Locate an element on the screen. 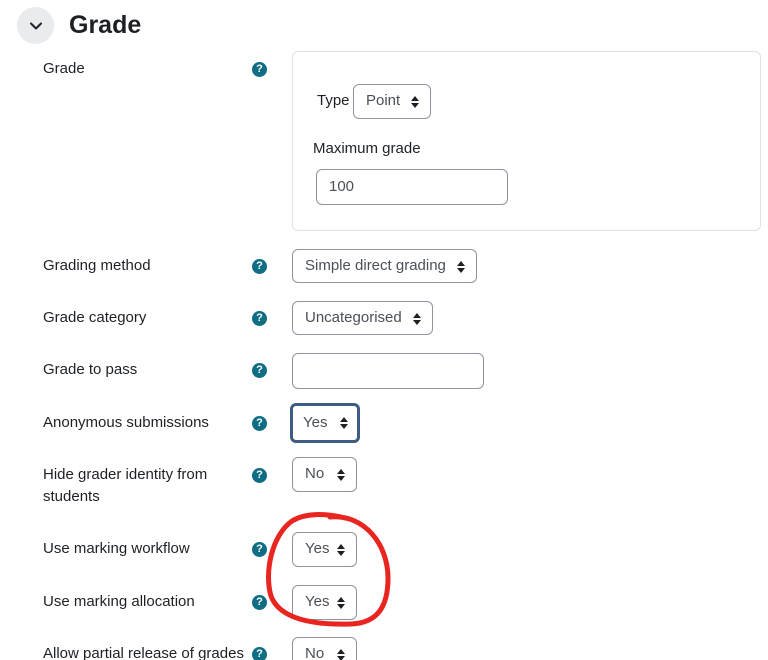  grade-category-select: Uncategorised is located at coordinates (362, 318).